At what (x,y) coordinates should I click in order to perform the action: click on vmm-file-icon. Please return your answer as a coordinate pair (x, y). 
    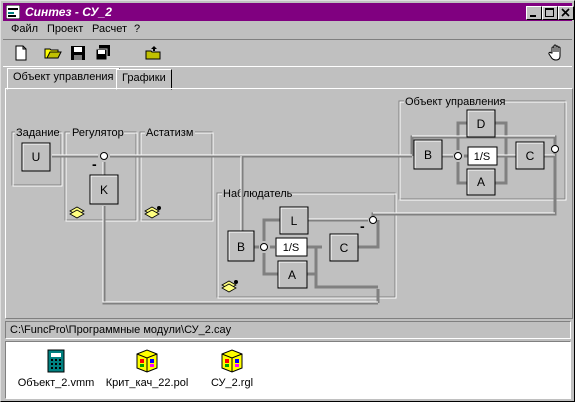
    Looking at the image, I should click on (56, 361).